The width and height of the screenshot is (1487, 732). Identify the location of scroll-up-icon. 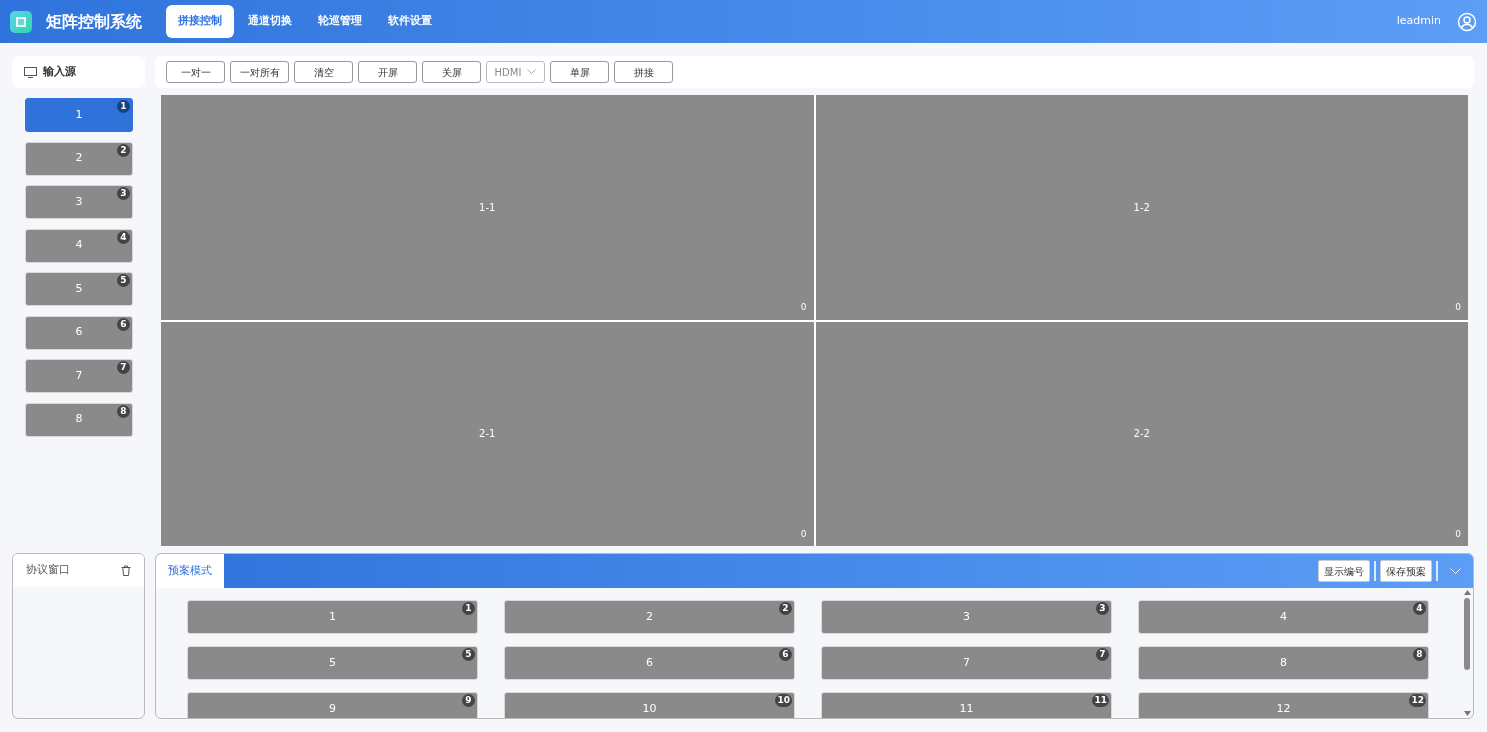
(1467, 592).